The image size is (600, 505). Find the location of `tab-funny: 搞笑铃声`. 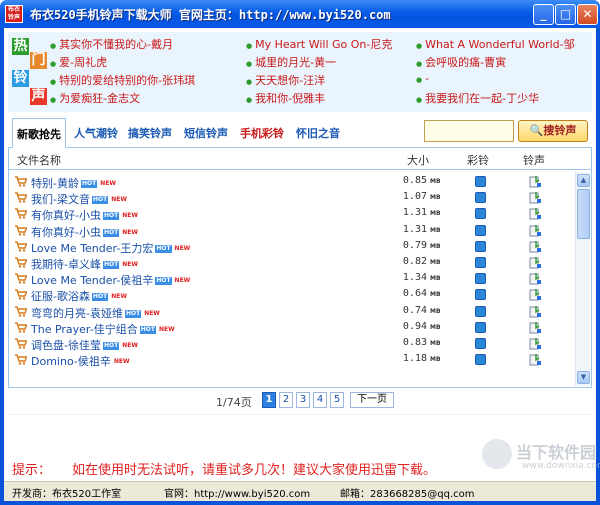

tab-funny: 搞笑铃声 is located at coordinates (150, 133).